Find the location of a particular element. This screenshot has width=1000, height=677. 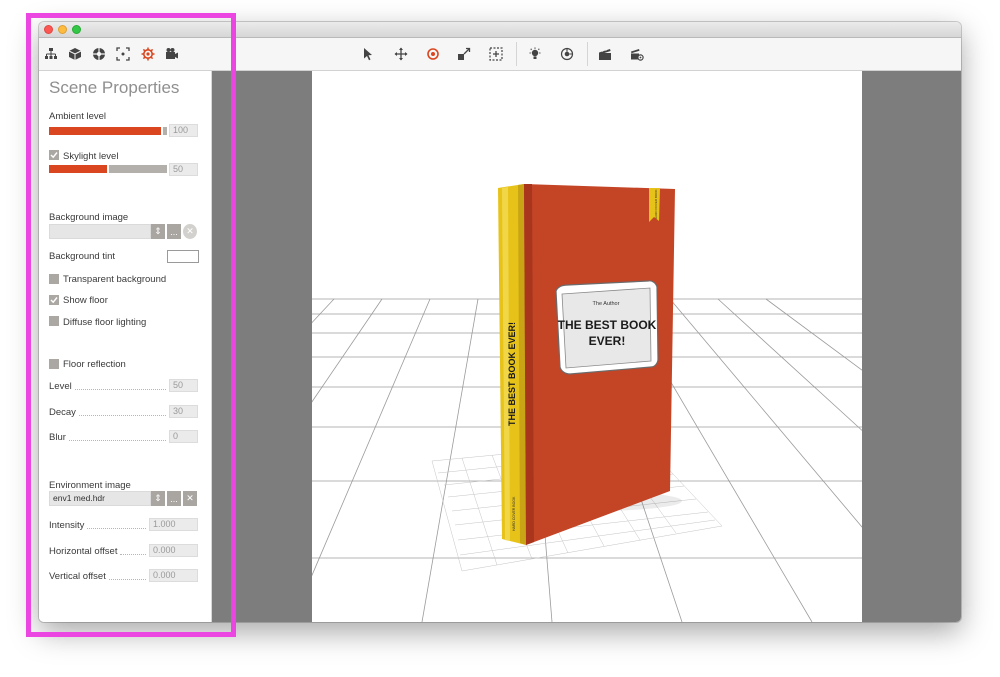

transparent-background-label: Transparent background is located at coordinates (115, 279).